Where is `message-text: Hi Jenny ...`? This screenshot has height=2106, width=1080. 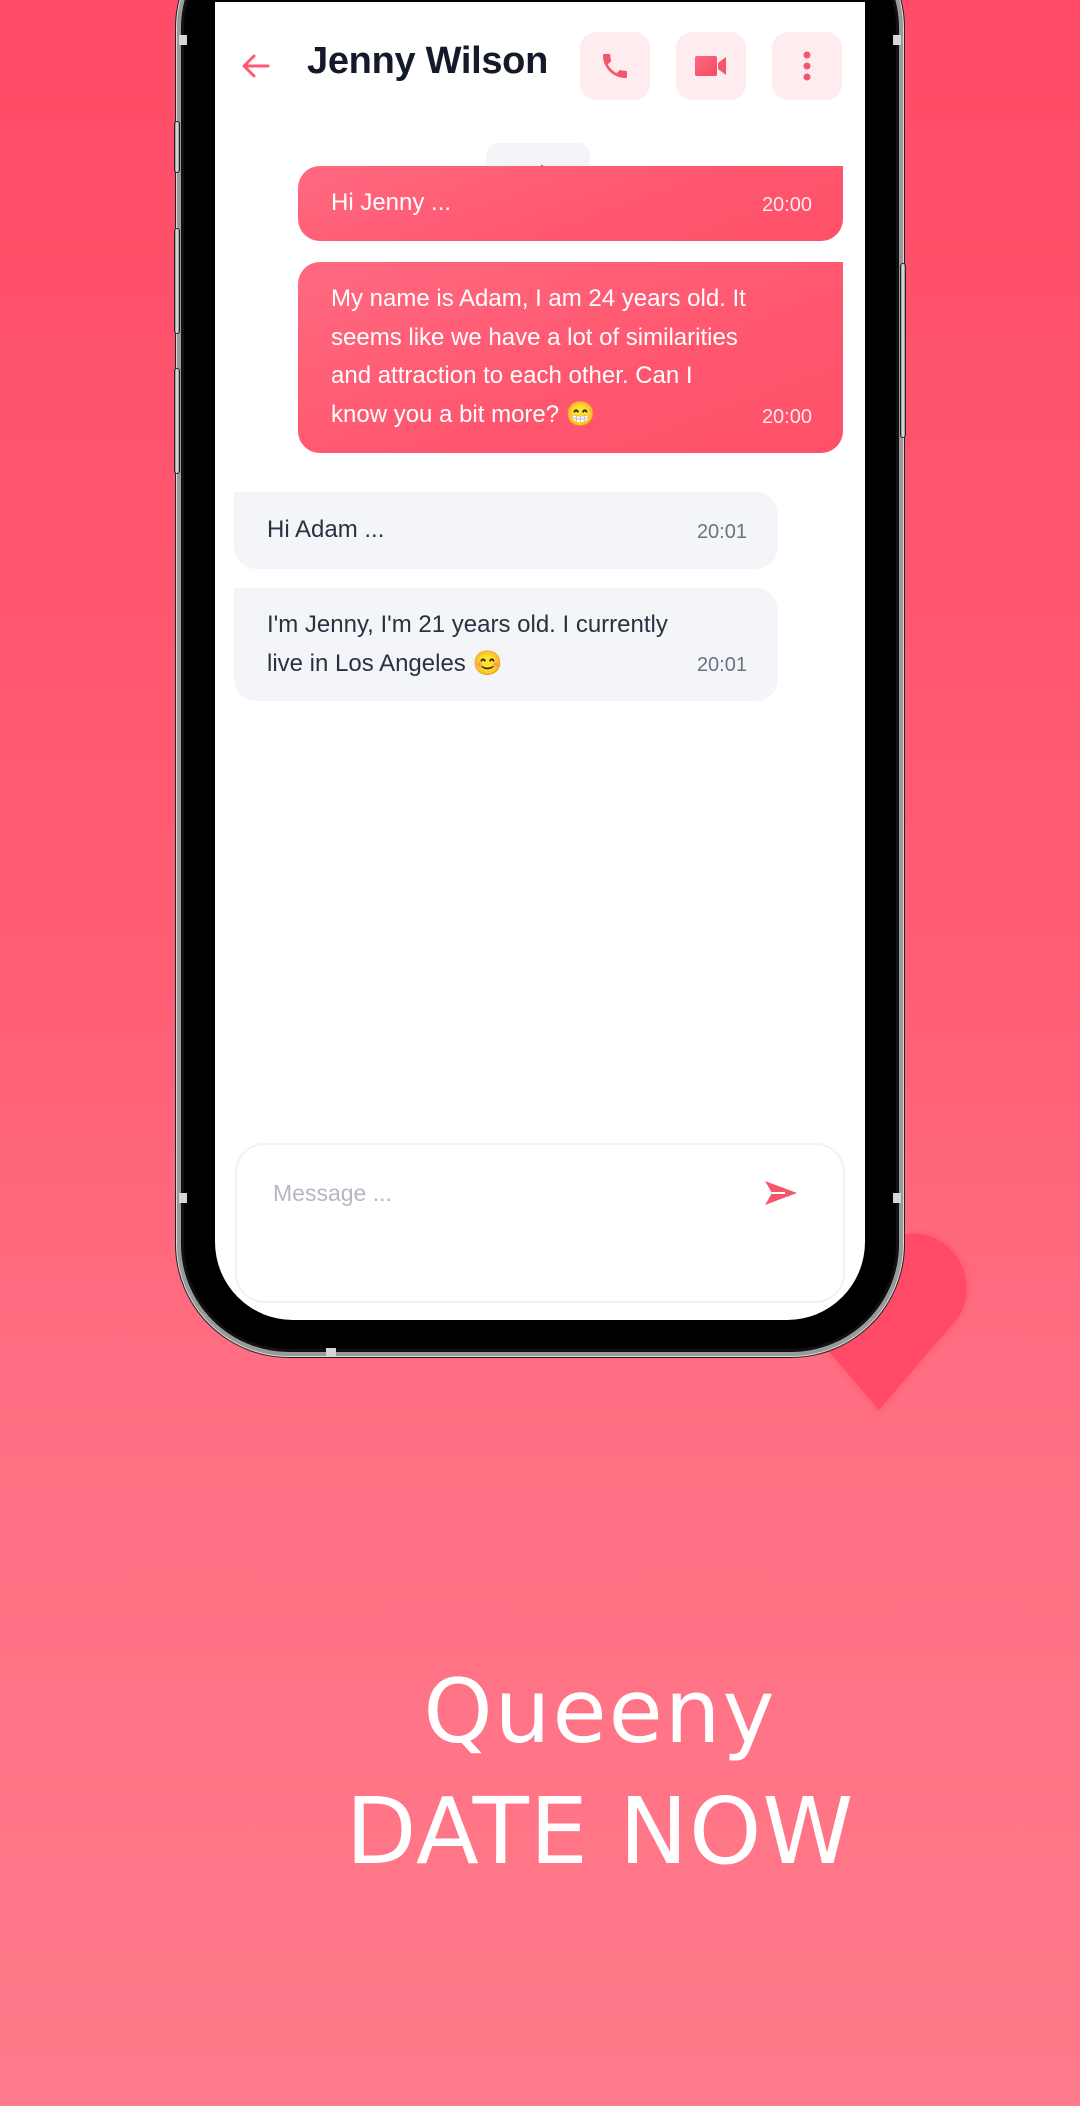 message-text: Hi Jenny ... is located at coordinates (391, 202).